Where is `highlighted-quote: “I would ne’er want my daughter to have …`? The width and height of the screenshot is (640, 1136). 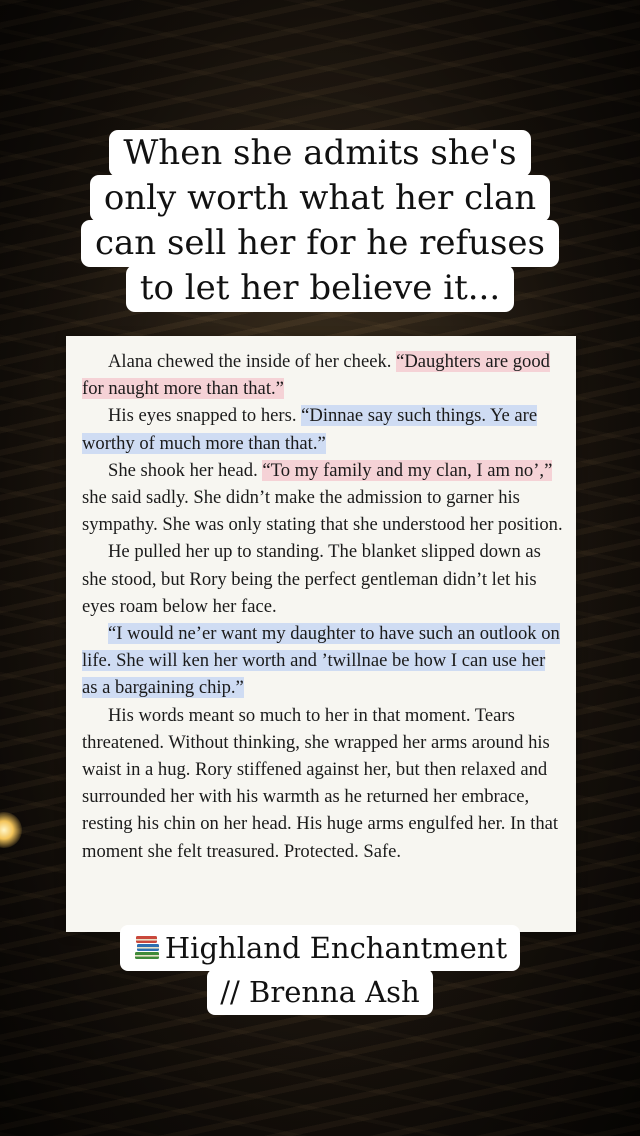 highlighted-quote: “I would ne’er want my daughter to have … is located at coordinates (321, 661).